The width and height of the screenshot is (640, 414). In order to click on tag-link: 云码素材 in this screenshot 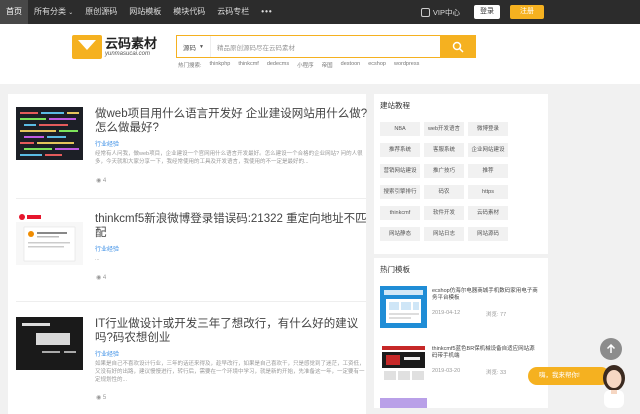, I will do `click(488, 213)`.